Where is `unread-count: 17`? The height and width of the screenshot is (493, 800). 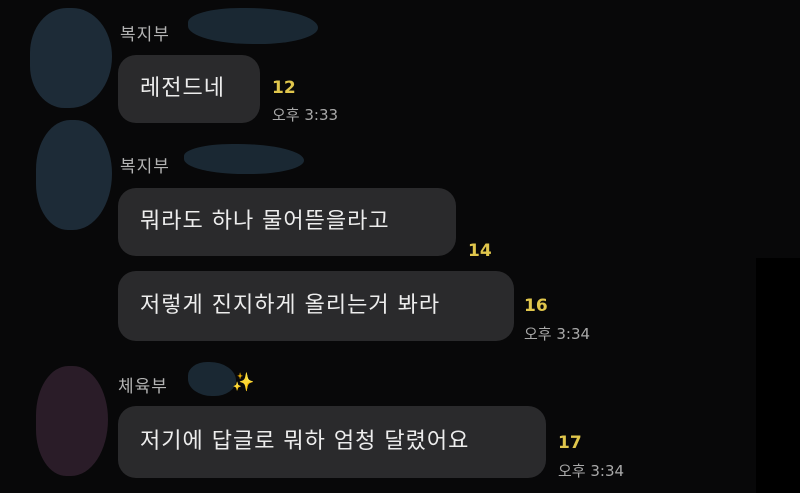
unread-count: 17 is located at coordinates (570, 443).